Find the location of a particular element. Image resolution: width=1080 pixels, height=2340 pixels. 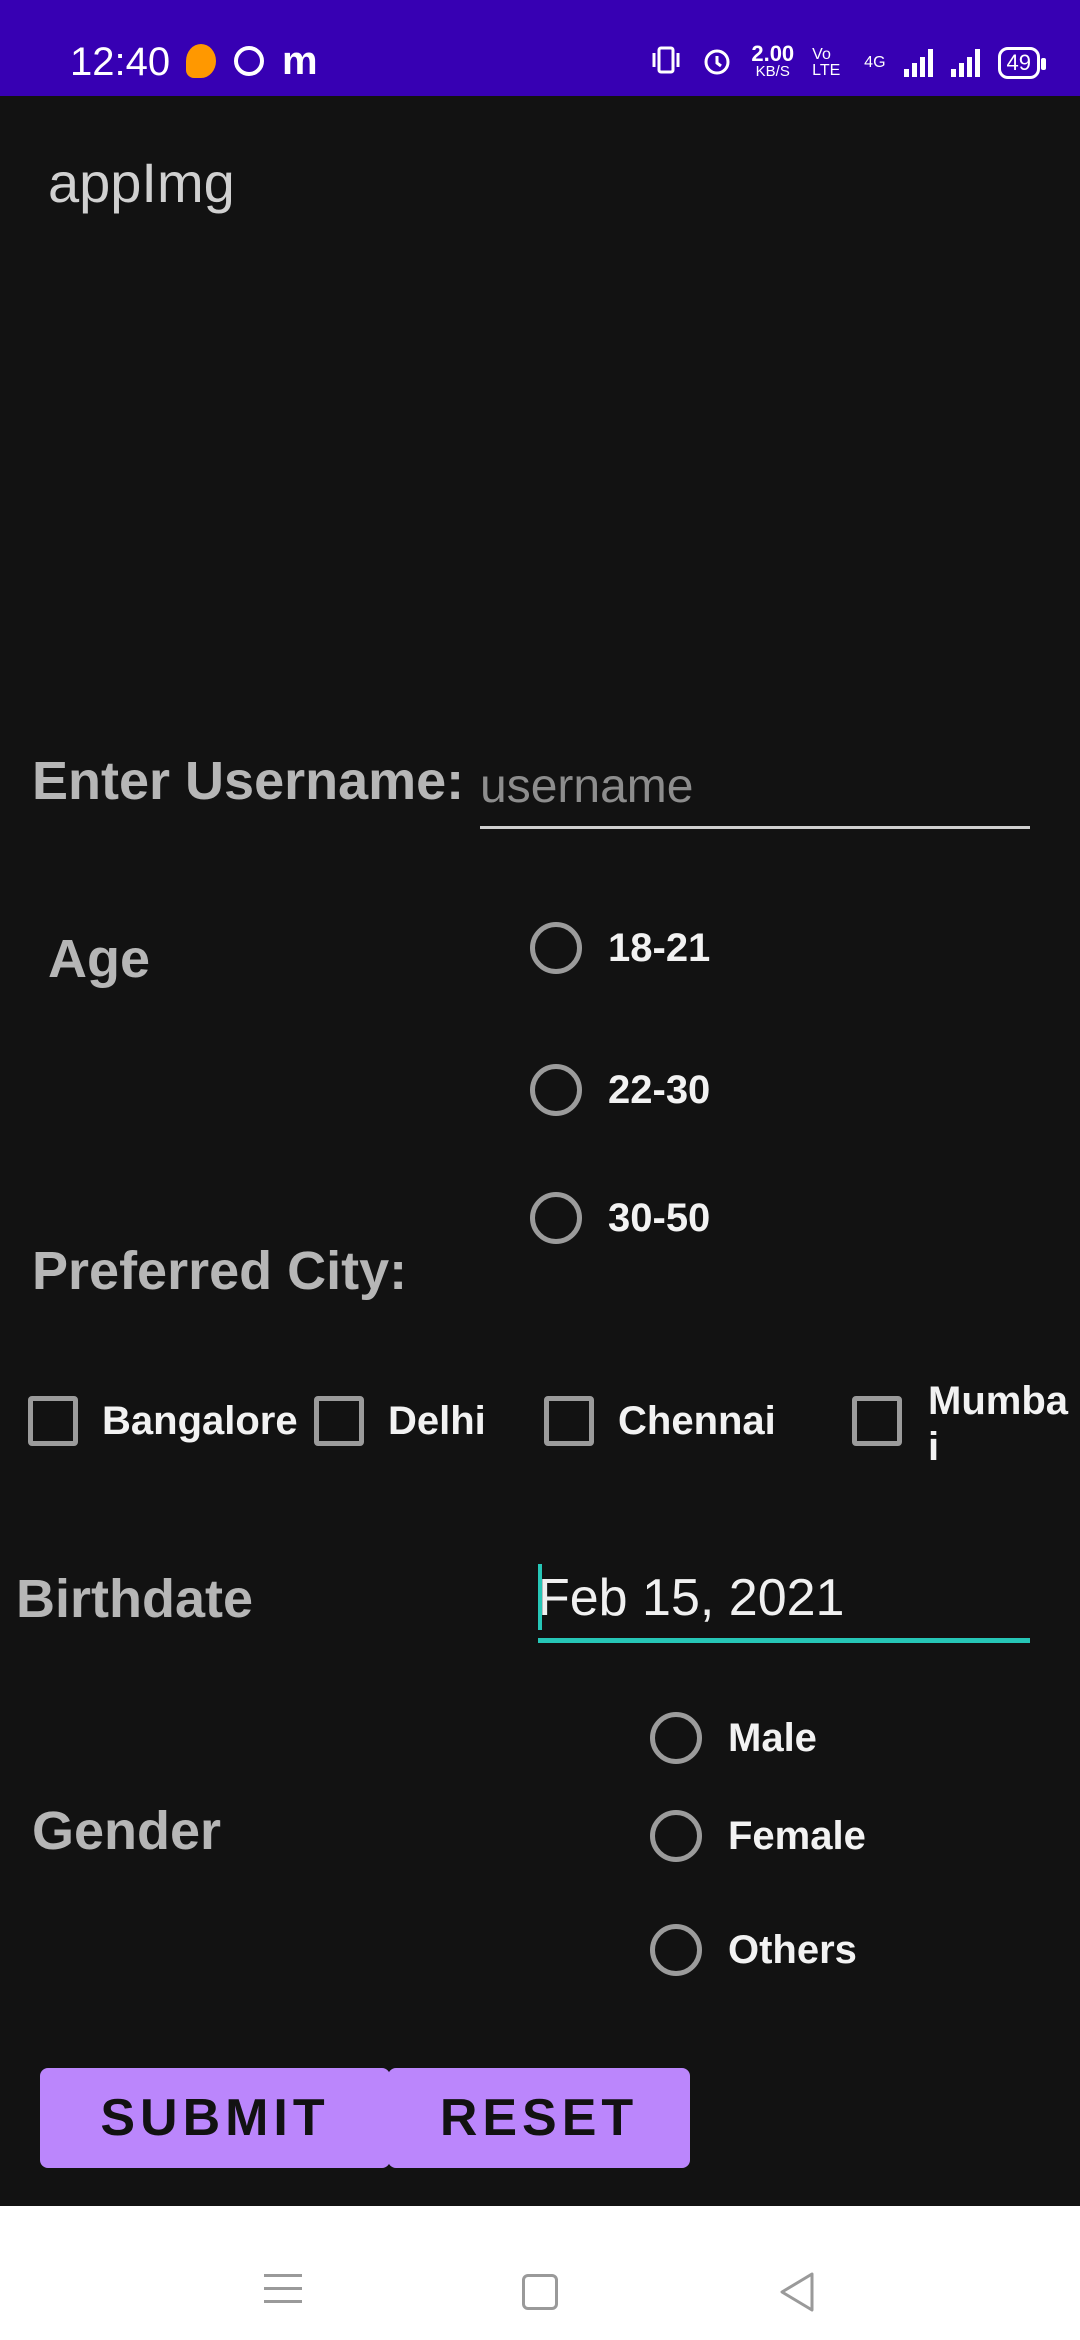

battery-level: 49 is located at coordinates (1018, 62).